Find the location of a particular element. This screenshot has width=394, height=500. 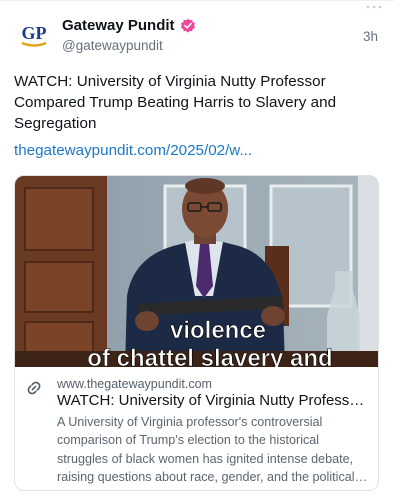

more-options-icon is located at coordinates (374, 10).